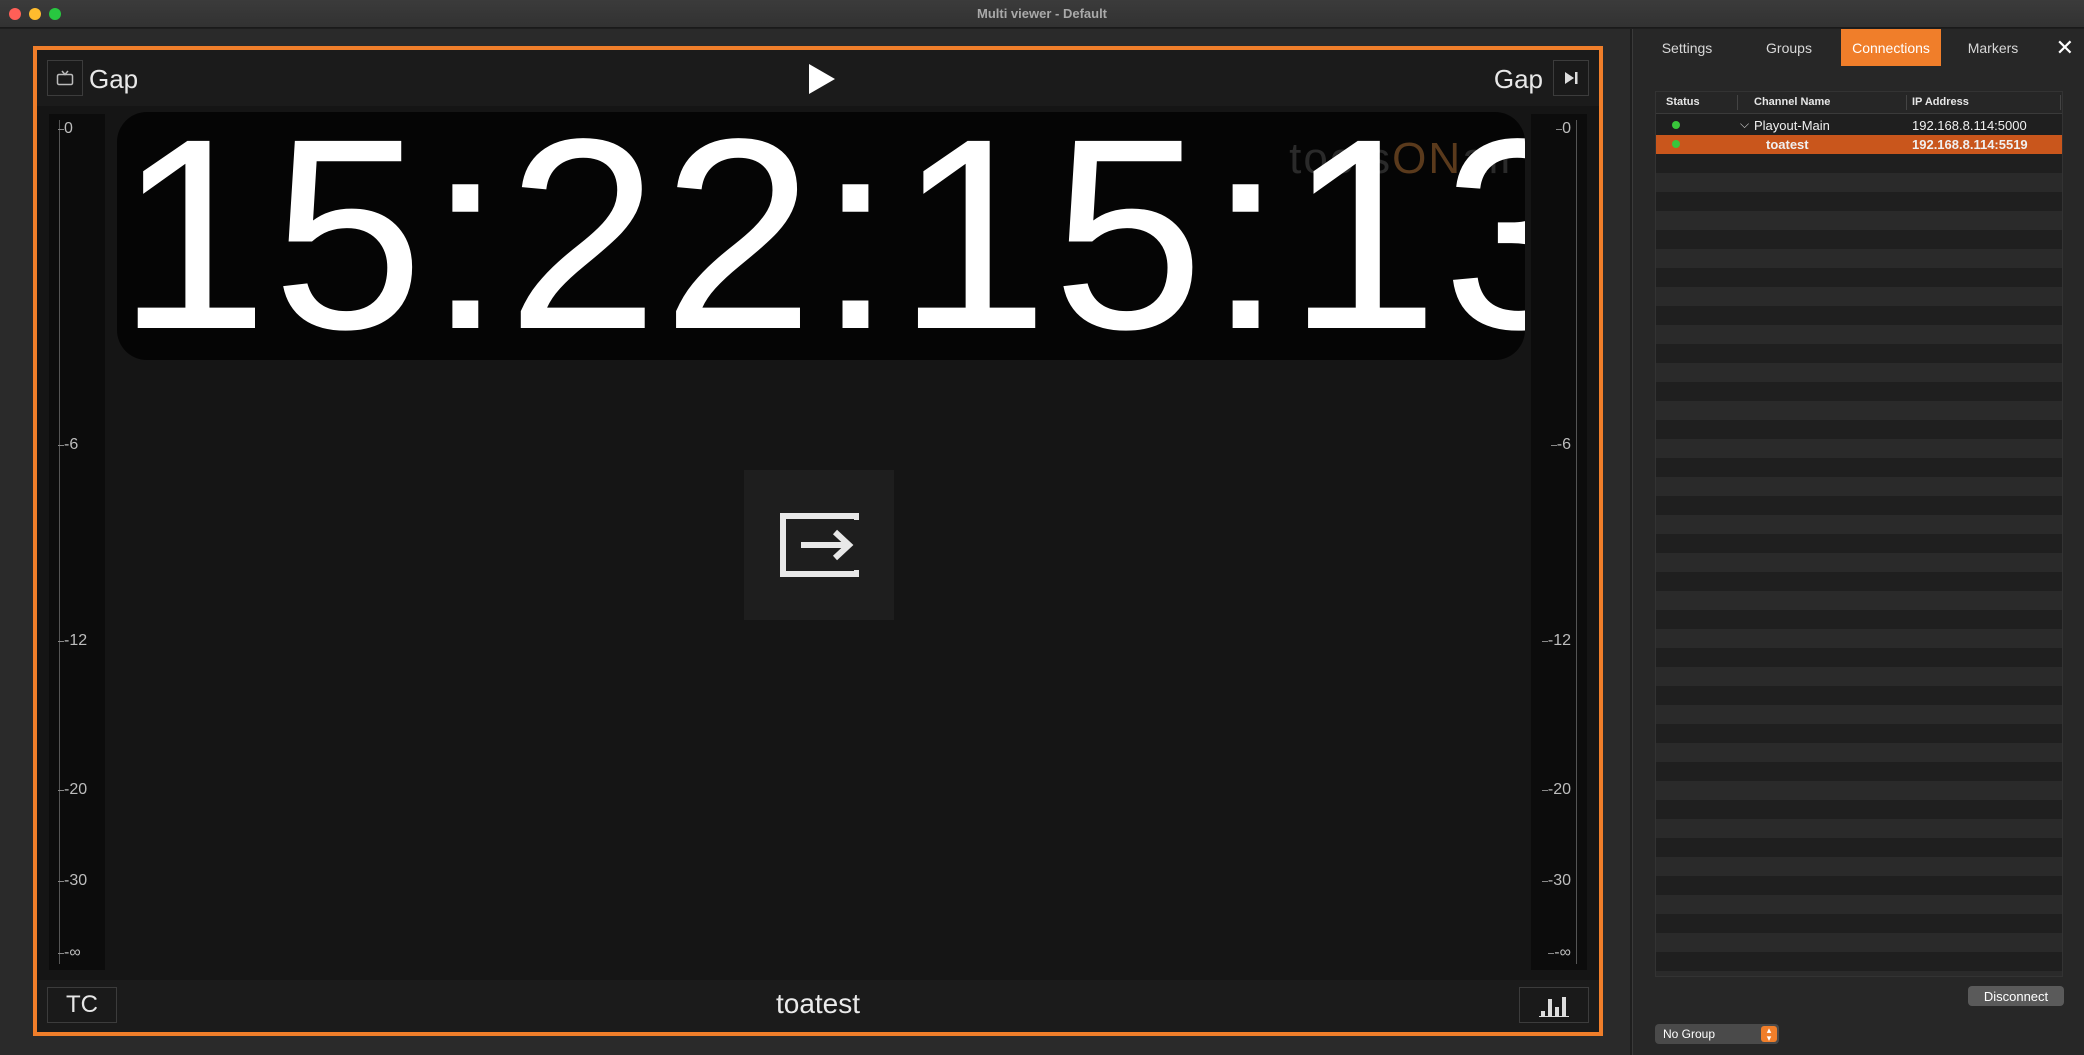 This screenshot has width=2084, height=1055. I want to click on select-arrows-icon: ▴ ▾, so click(1769, 1034).